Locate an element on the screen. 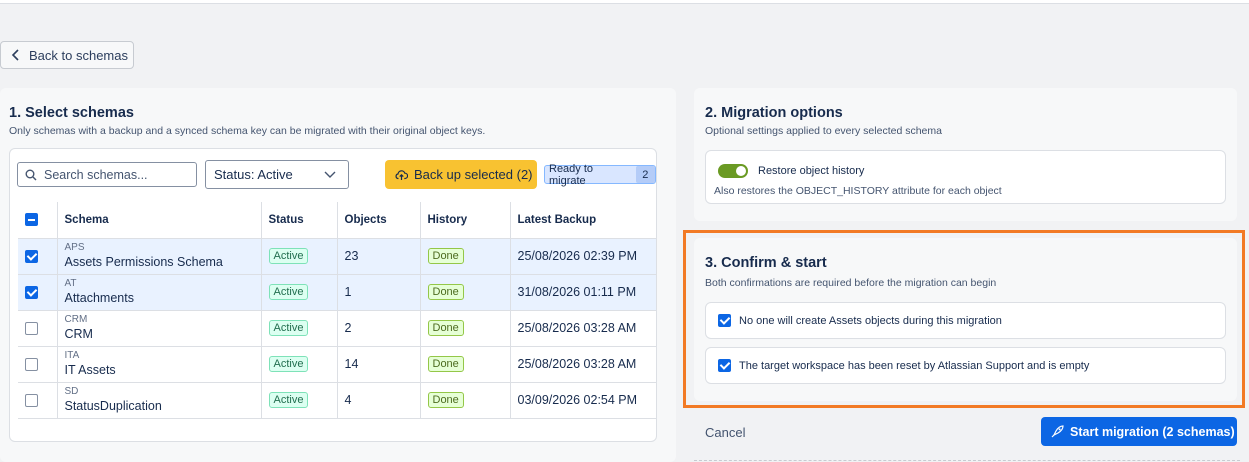 The image size is (1249, 462). column-header: Objects is located at coordinates (379, 220).